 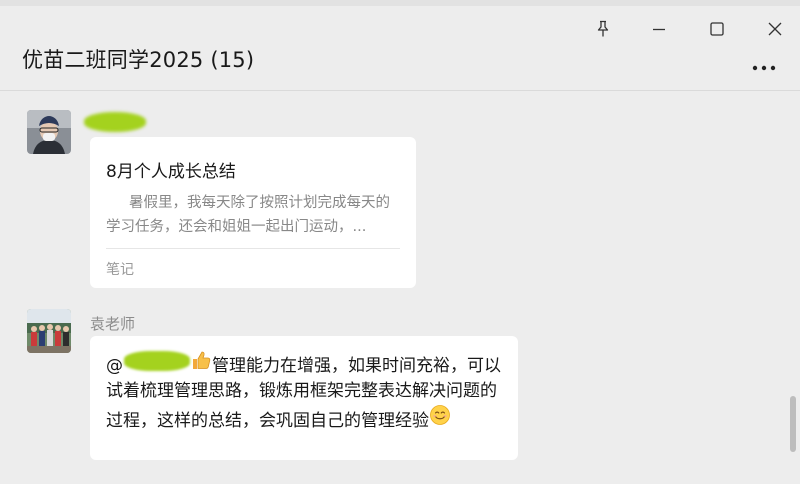 What do you see at coordinates (764, 68) in the screenshot?
I see `more-dots-icon` at bounding box center [764, 68].